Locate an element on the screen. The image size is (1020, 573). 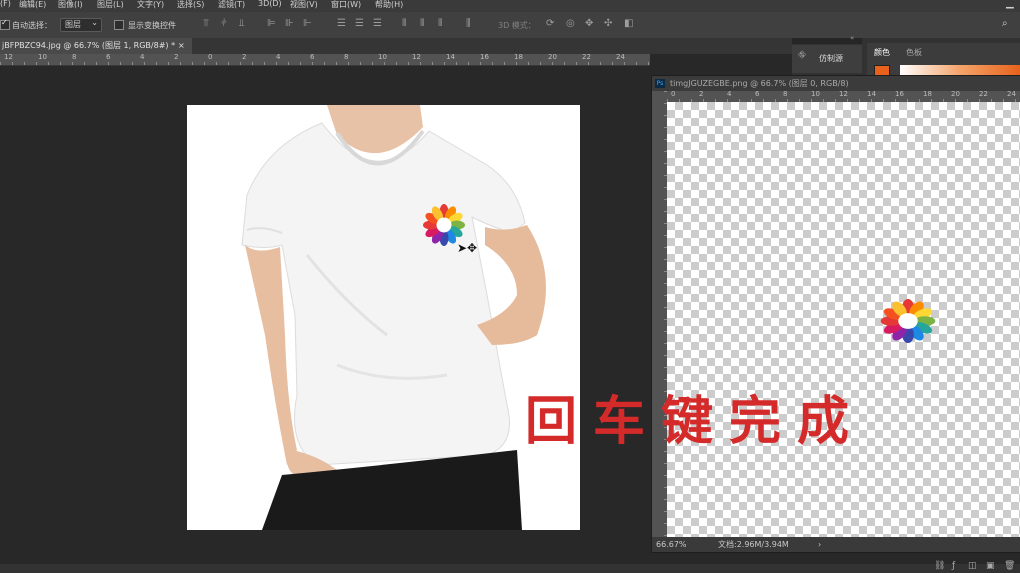
roll-3d-icon: ◎ is located at coordinates (570, 24).